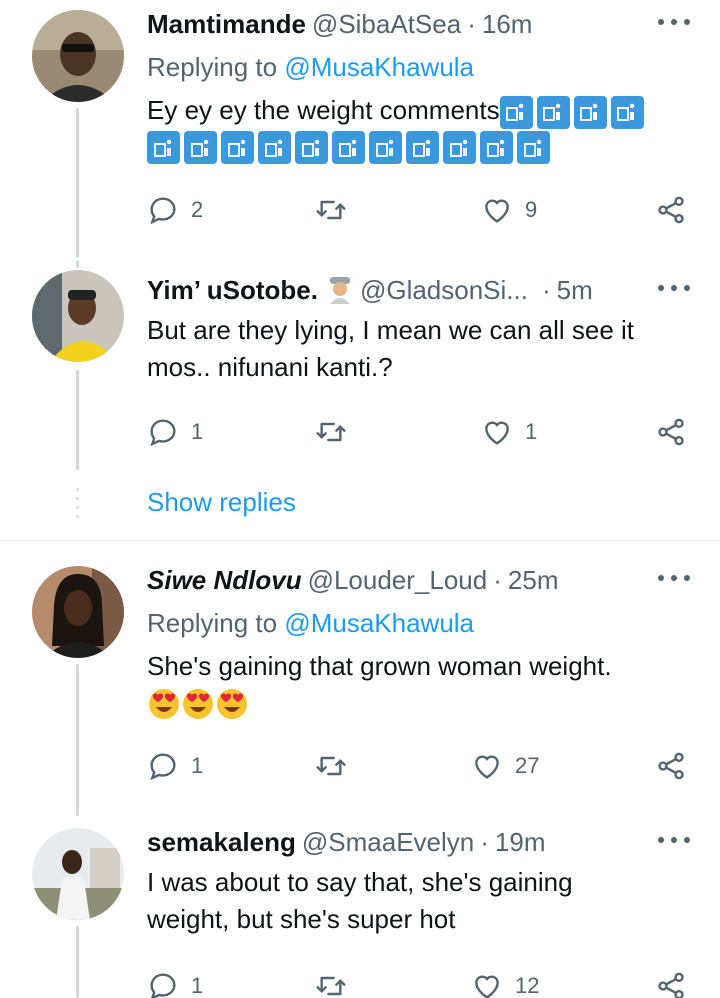 The height and width of the screenshot is (998, 720). Describe the element at coordinates (531, 431) in the screenshot. I see `like-count: 1` at that location.